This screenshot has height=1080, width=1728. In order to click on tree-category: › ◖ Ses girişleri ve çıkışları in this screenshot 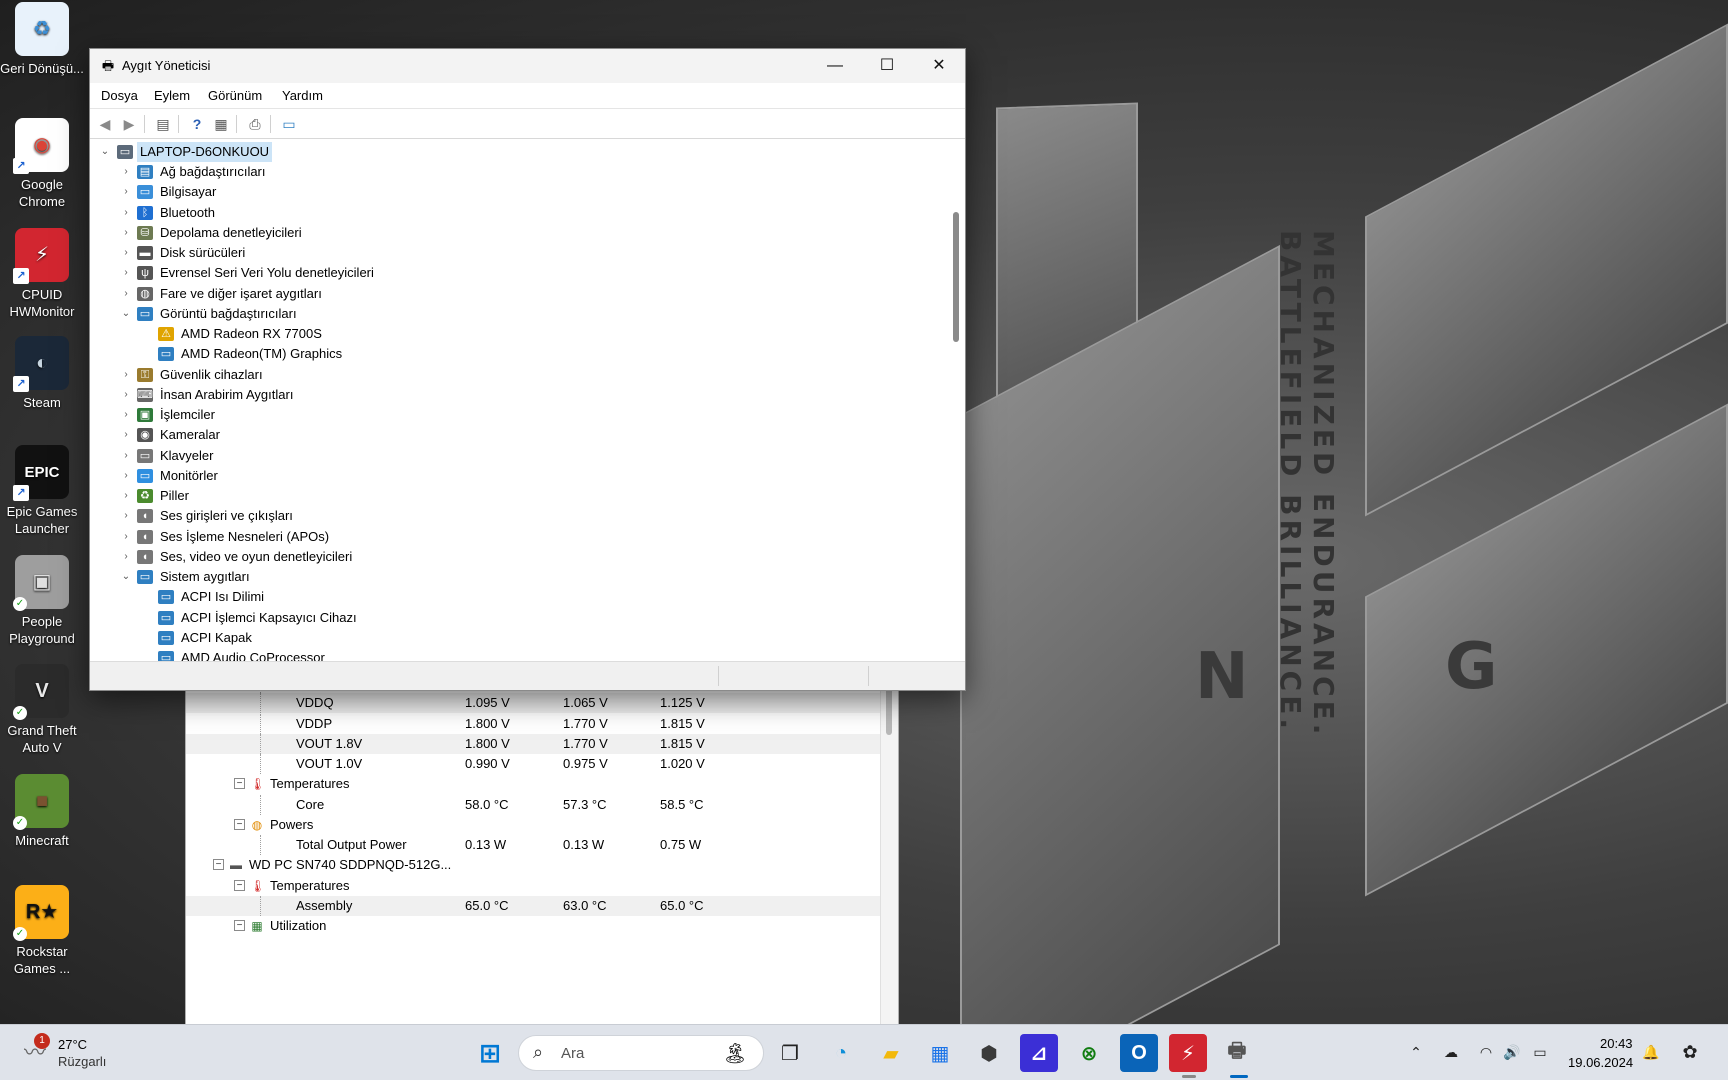, I will do `click(390, 516)`.